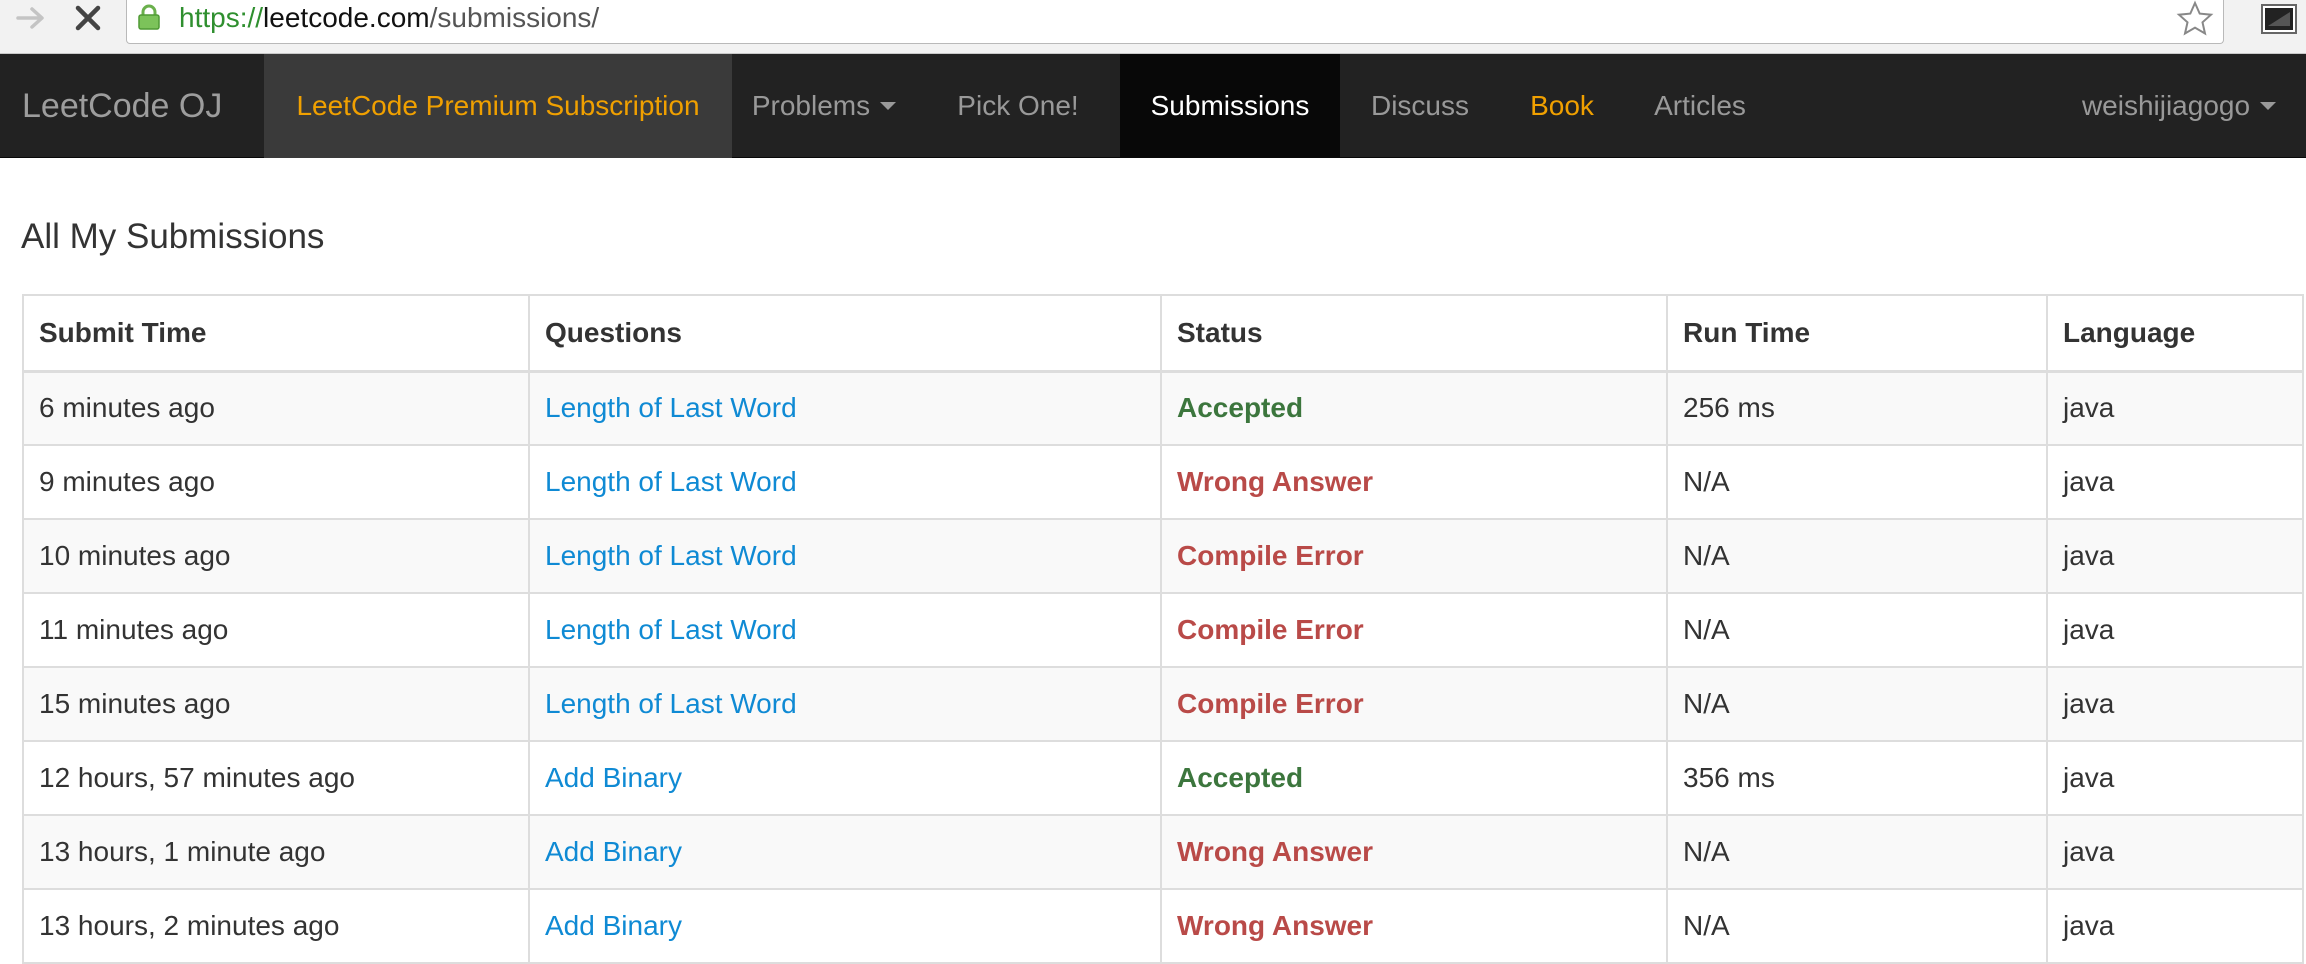  What do you see at coordinates (346, 17) in the screenshot?
I see `url-host: leetcode.com` at bounding box center [346, 17].